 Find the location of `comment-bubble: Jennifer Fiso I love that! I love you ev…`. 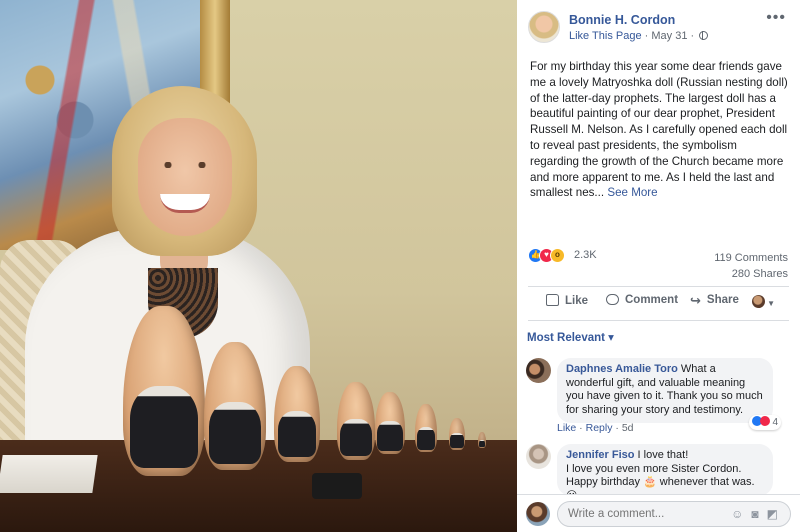

comment-bubble: Jennifer Fiso I love that! I love you ev… is located at coordinates (665, 473).